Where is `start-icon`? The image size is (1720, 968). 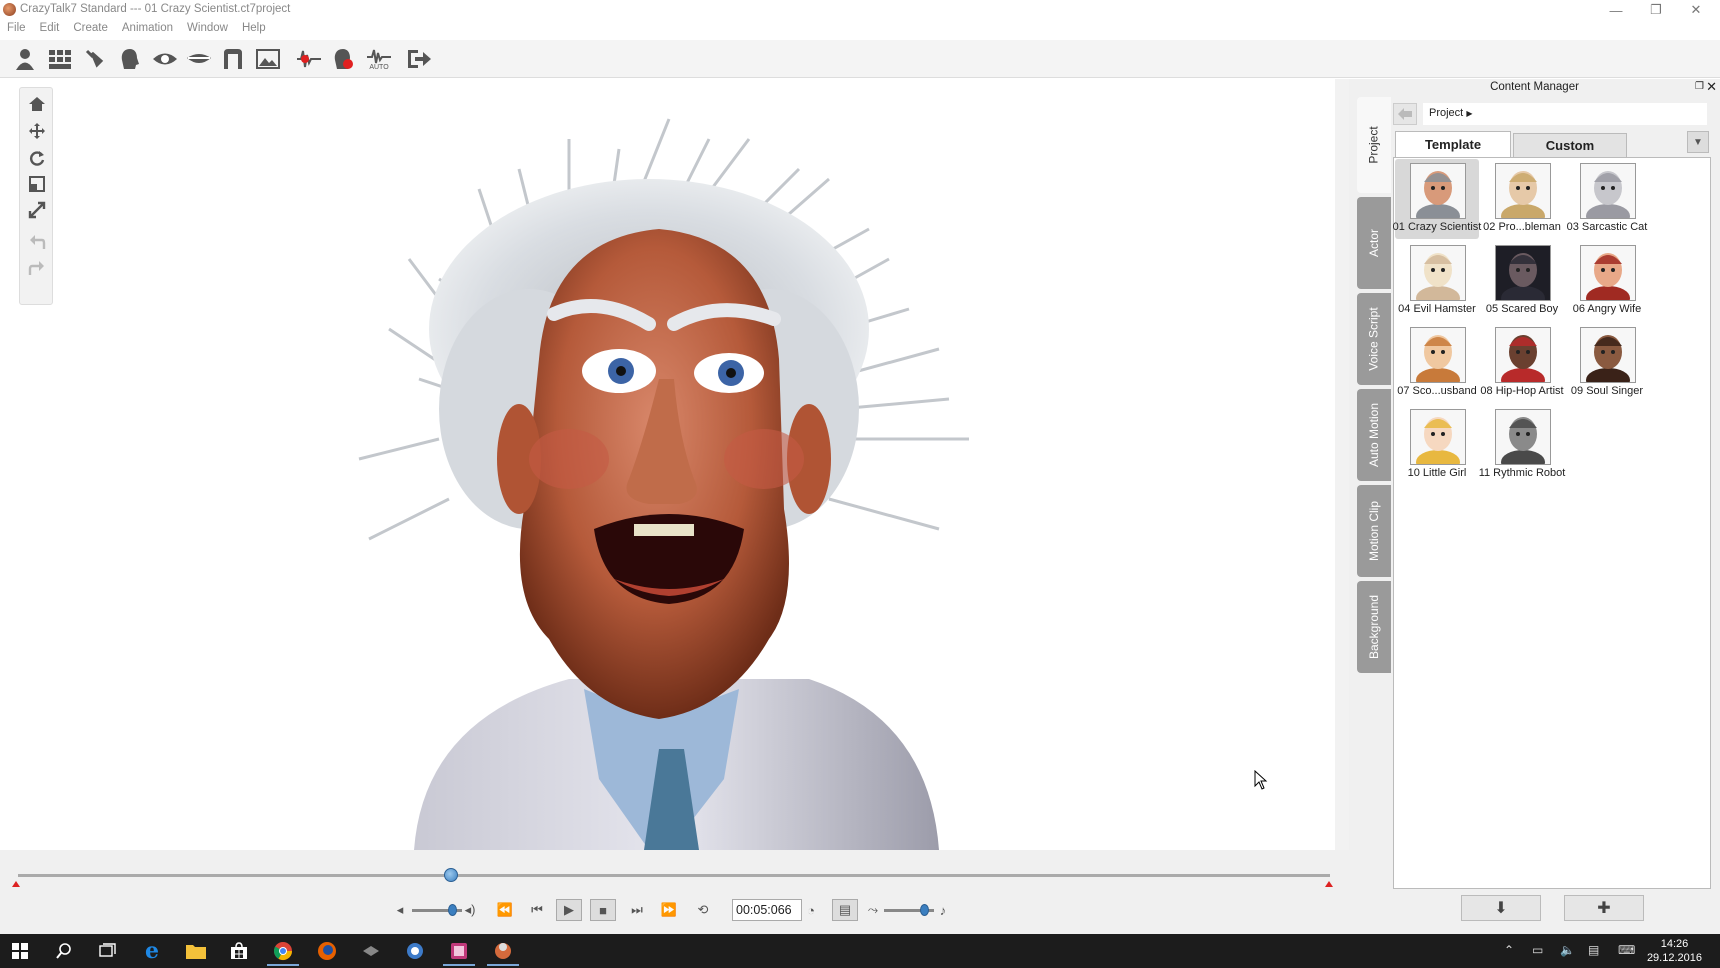
start-icon is located at coordinates (20, 951).